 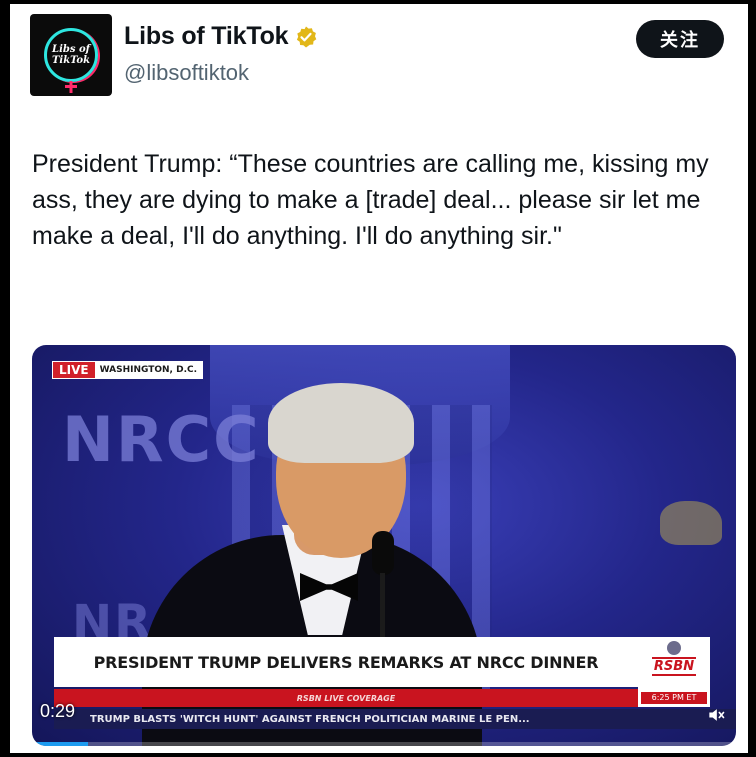 I want to click on video-progress-track, so click(x=384, y=744).